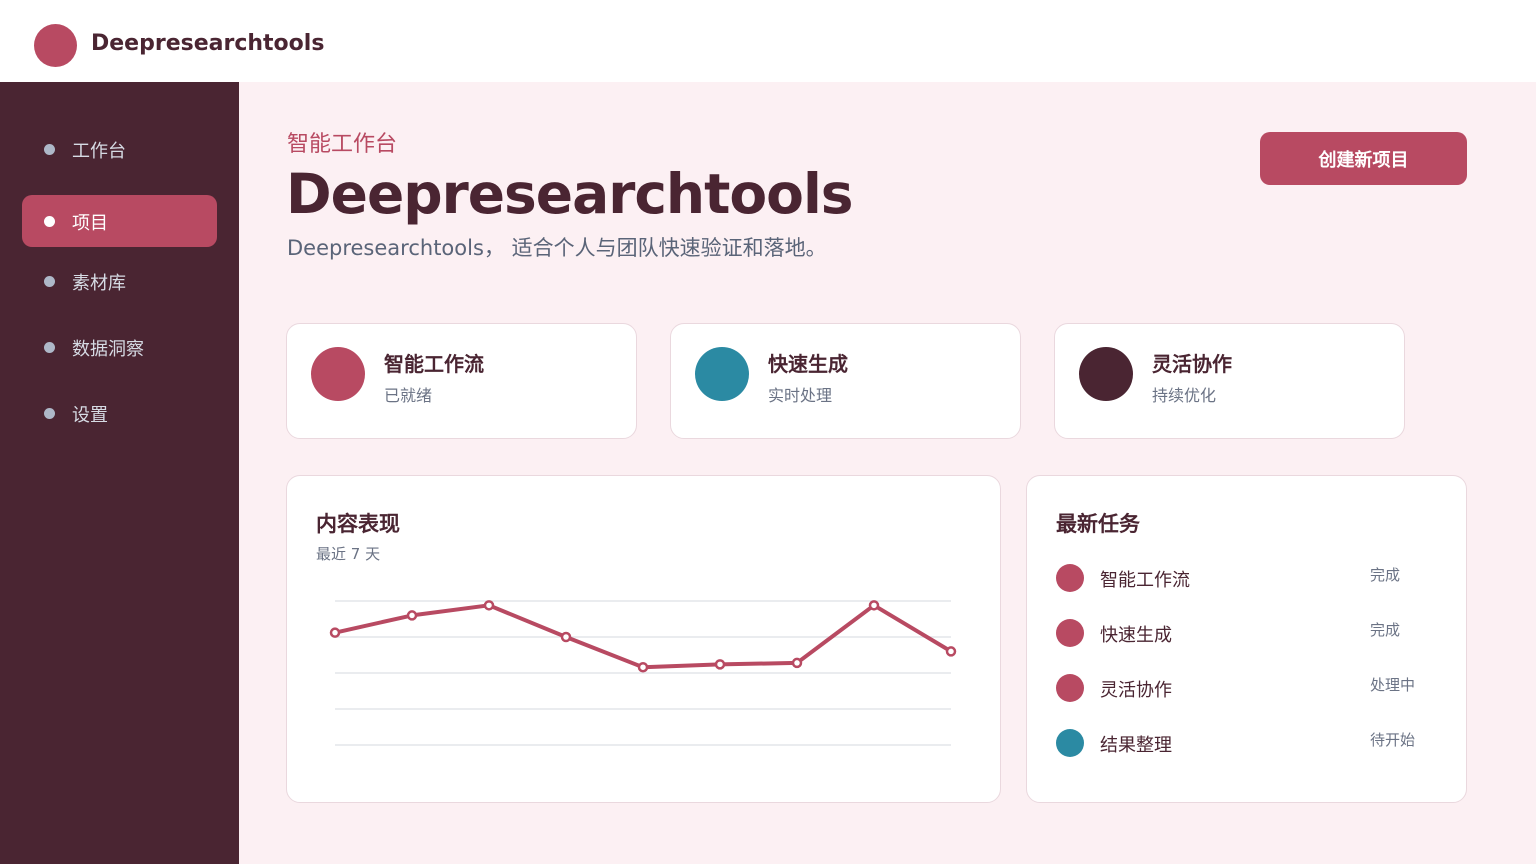  Describe the element at coordinates (557, 248) in the screenshot. I see `page-subtitle: Deepresearchtools， 适合个人与团队快速验证和落地。` at that location.